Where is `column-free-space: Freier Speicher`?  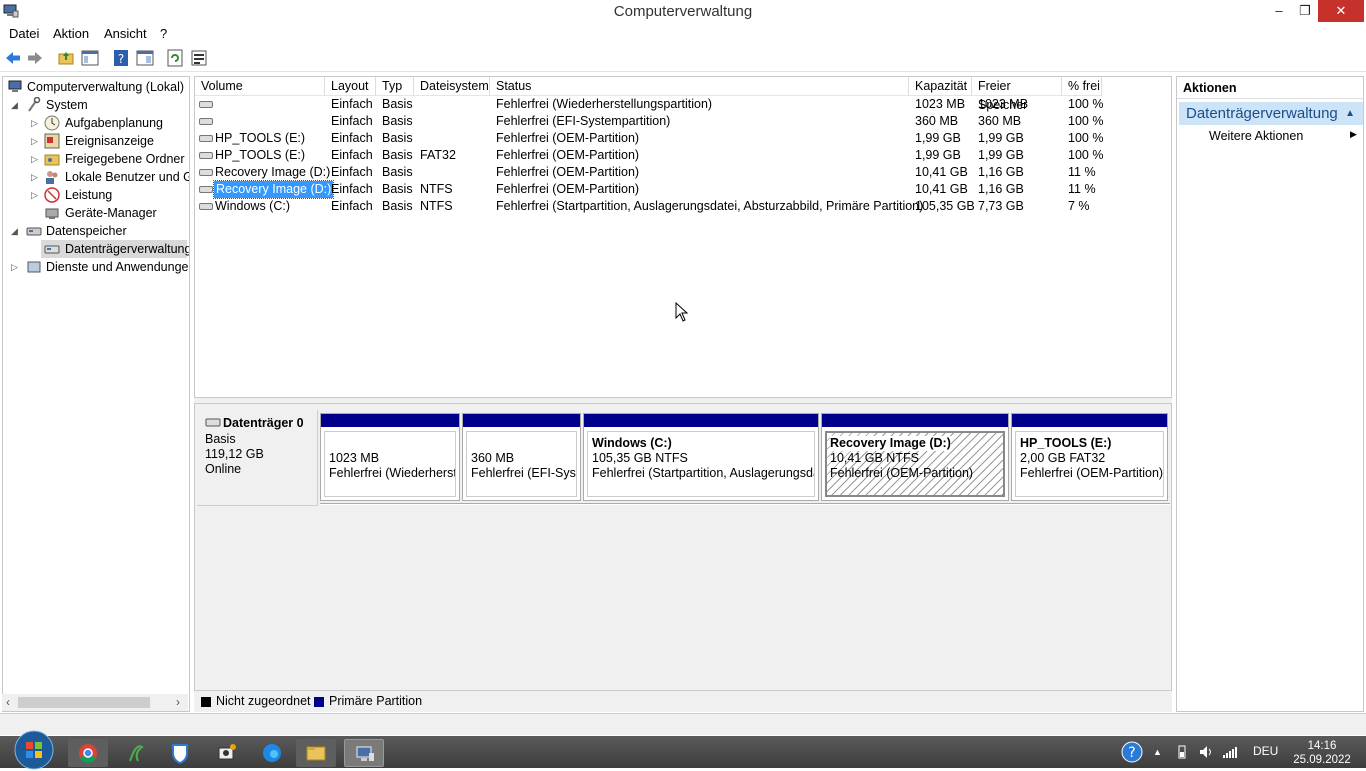 column-free-space: Freier Speicher is located at coordinates (1017, 94).